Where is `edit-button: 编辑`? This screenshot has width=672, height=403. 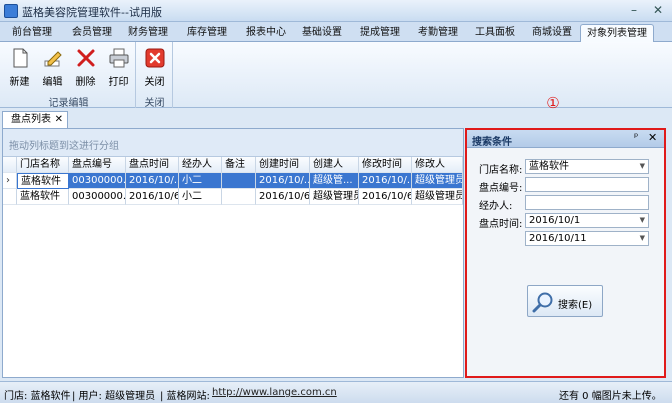 edit-button: 编辑 is located at coordinates (52, 68).